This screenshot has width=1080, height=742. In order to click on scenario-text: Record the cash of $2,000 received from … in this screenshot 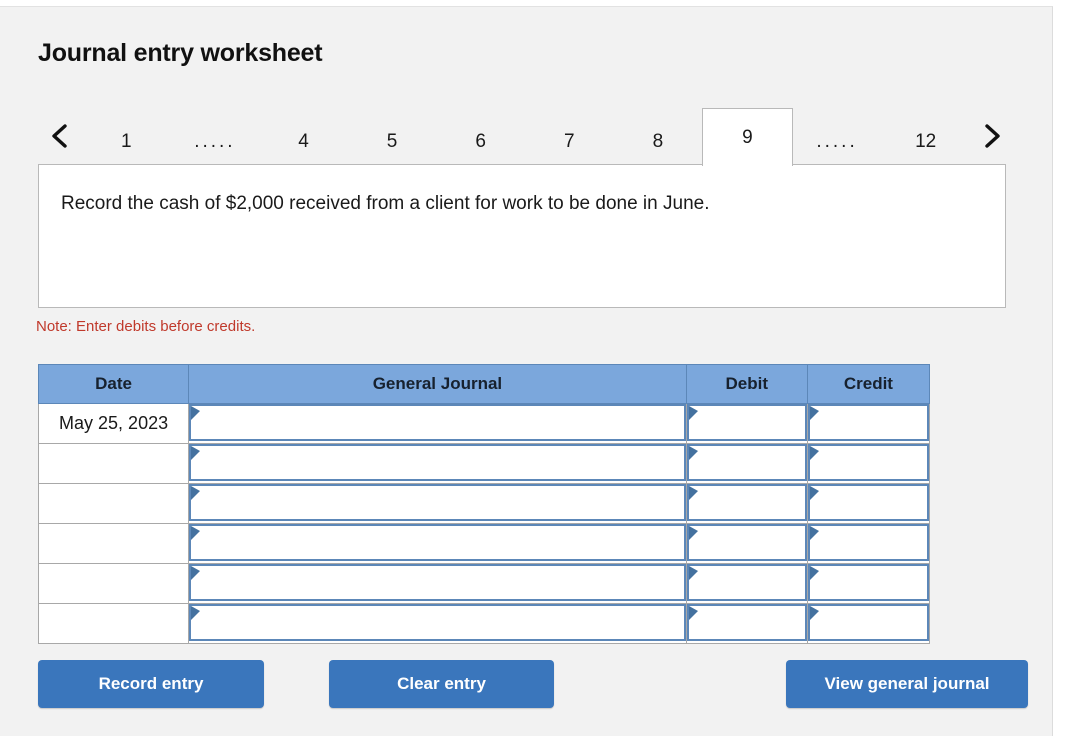, I will do `click(385, 203)`.